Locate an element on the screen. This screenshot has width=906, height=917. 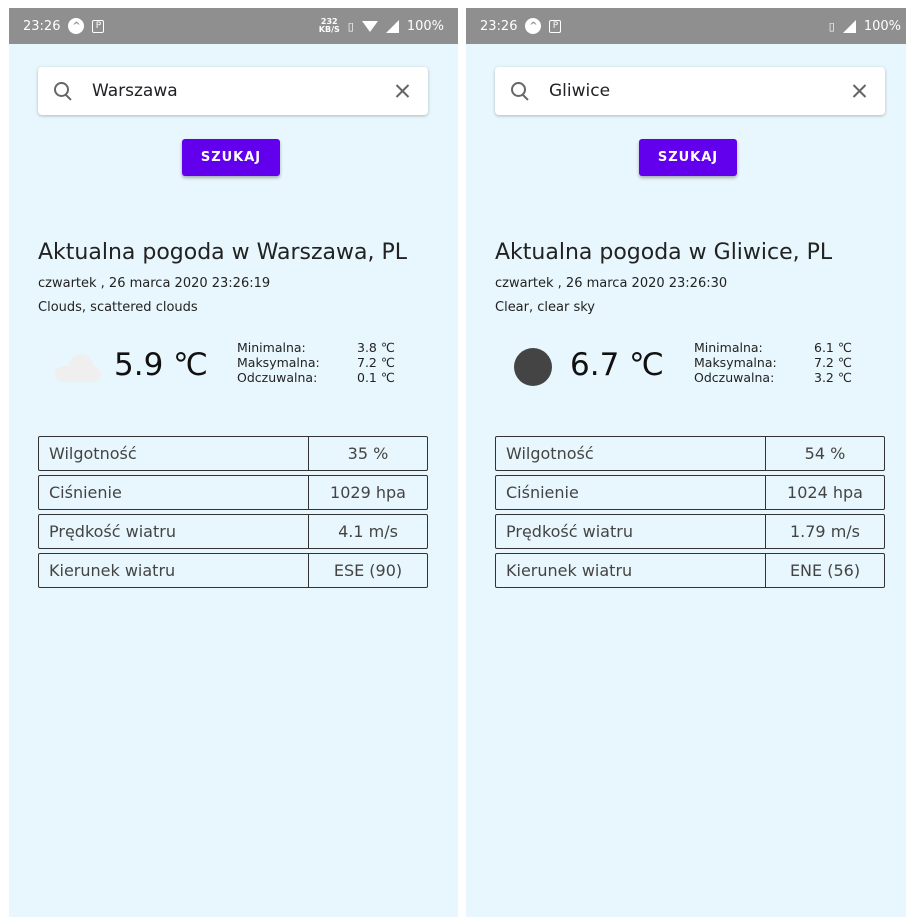
wifi-icon is located at coordinates (369, 26).